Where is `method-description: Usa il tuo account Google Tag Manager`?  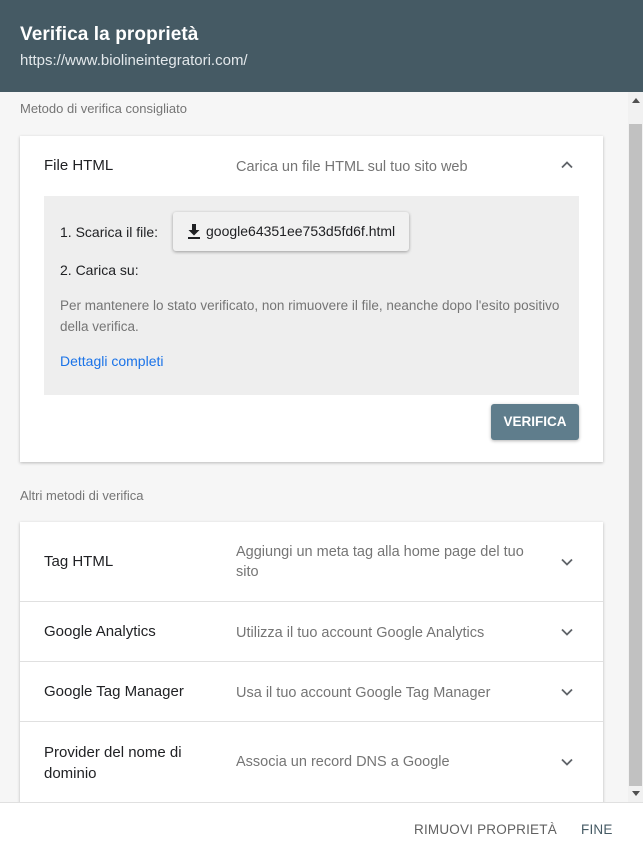 method-description: Usa il tuo account Google Tag Manager is located at coordinates (363, 693).